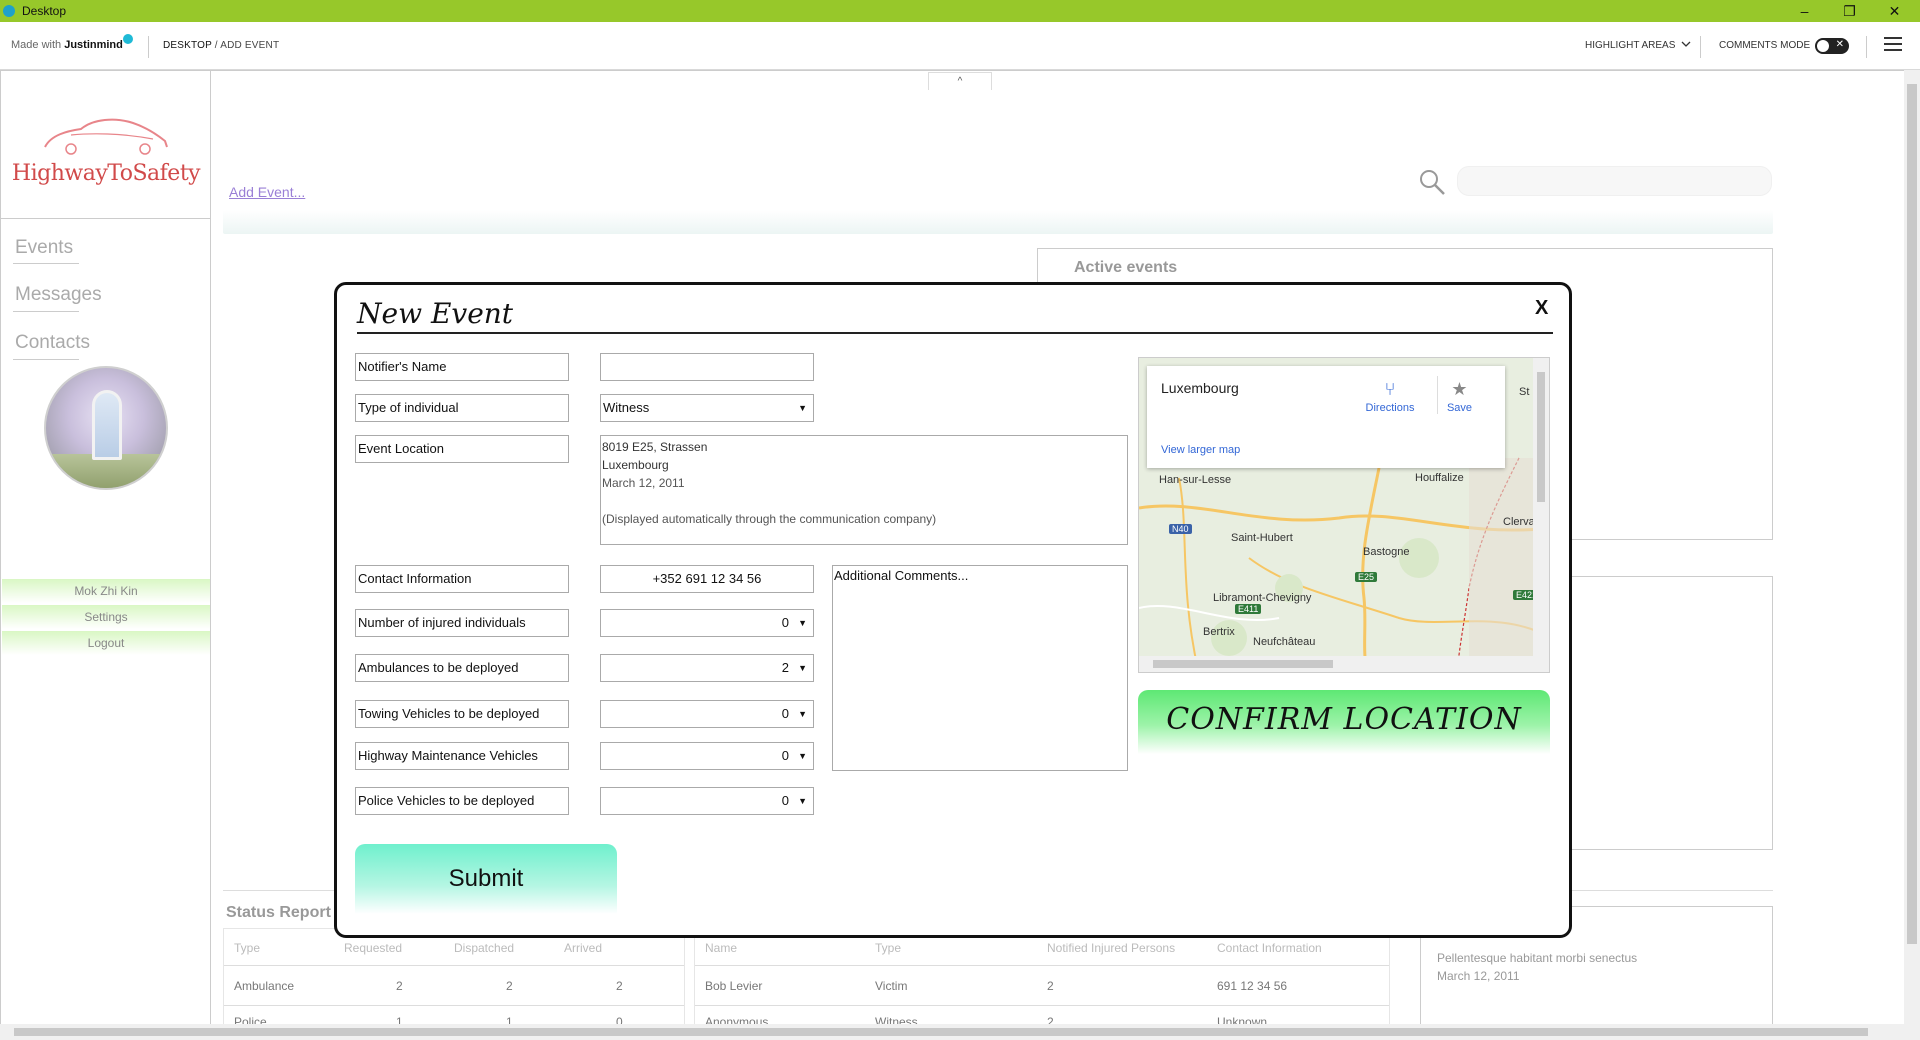  What do you see at coordinates (707, 408) in the screenshot?
I see `type-individual-select: Witness ▼` at bounding box center [707, 408].